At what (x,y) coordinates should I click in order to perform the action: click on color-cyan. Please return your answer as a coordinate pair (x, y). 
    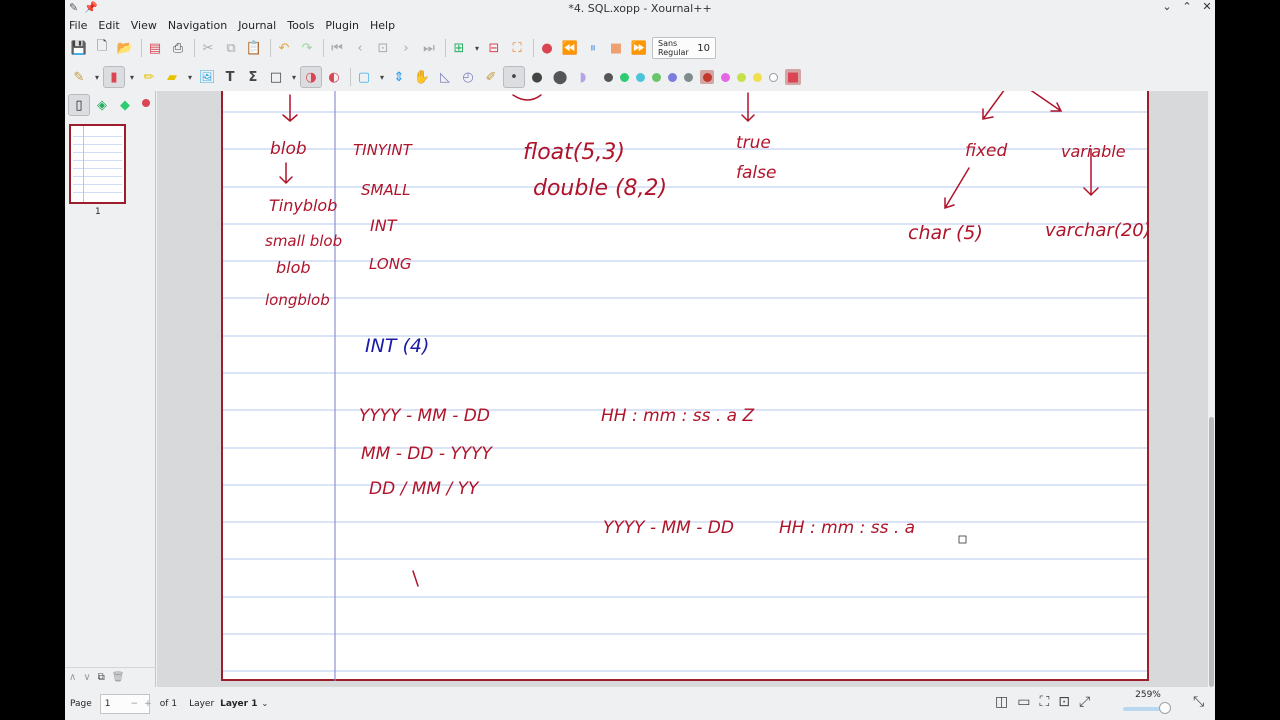
    Looking at the image, I should click on (640, 77).